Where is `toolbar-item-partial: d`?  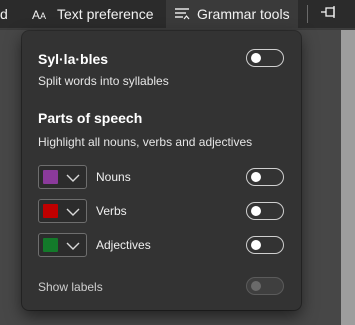
toolbar-item-partial: d is located at coordinates (4, 14).